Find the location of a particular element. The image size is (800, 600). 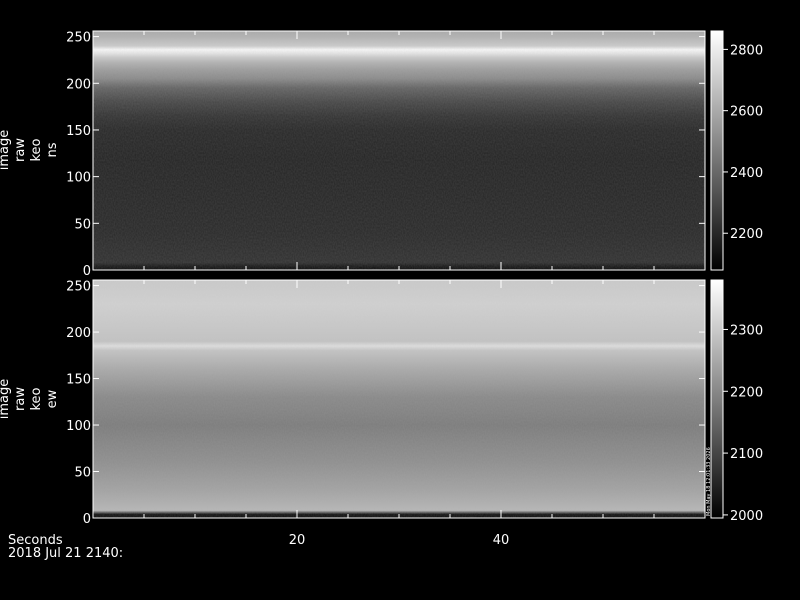

bottom-ytick-label: 50 is located at coordinates (82, 473).